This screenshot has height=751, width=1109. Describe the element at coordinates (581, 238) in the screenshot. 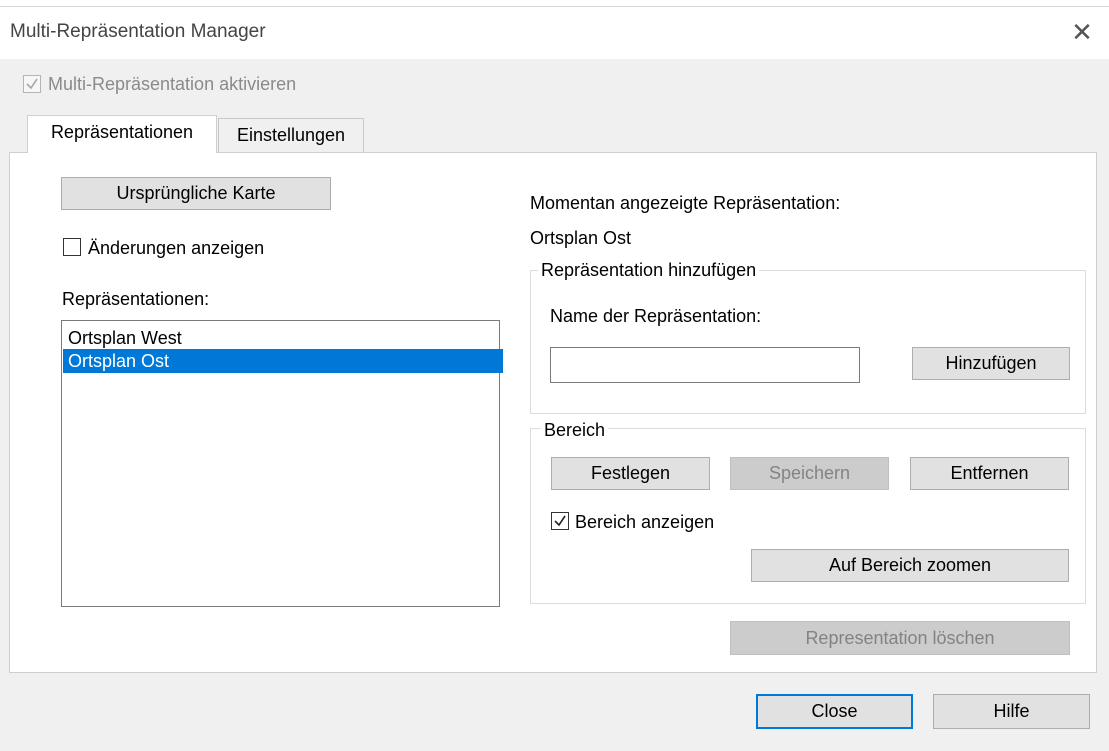

I see `current-representation-value: Ortsplan Ost` at that location.